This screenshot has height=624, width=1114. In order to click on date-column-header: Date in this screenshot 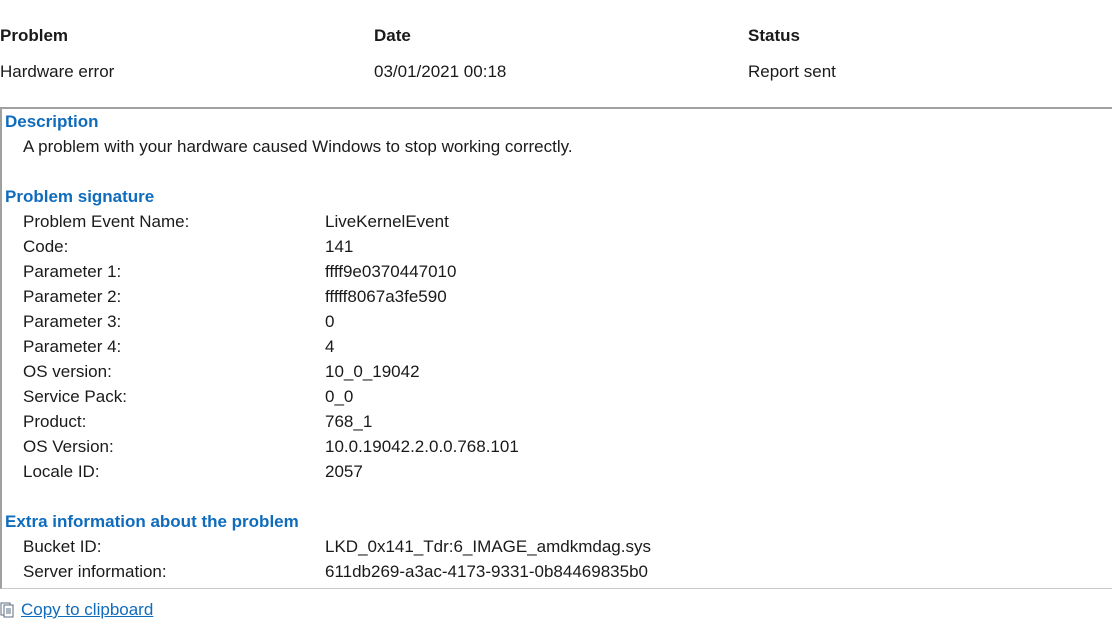, I will do `click(392, 35)`.